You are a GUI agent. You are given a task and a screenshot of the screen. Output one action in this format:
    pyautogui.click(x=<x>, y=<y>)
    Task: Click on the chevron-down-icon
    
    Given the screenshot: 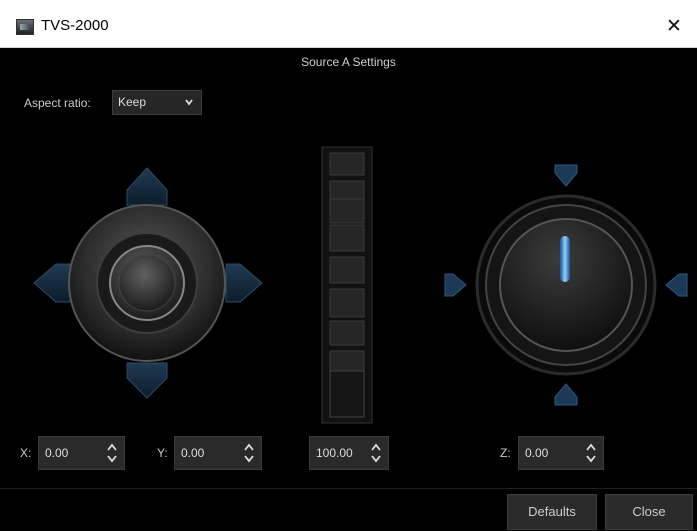 What is the action you would take?
    pyautogui.click(x=189, y=102)
    